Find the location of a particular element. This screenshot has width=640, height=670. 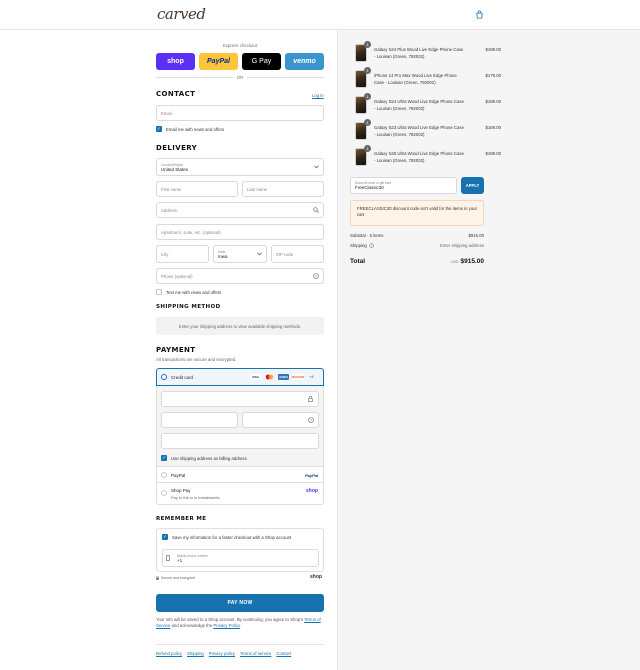

discount-code-value: FreeClassic30 is located at coordinates (369, 187).